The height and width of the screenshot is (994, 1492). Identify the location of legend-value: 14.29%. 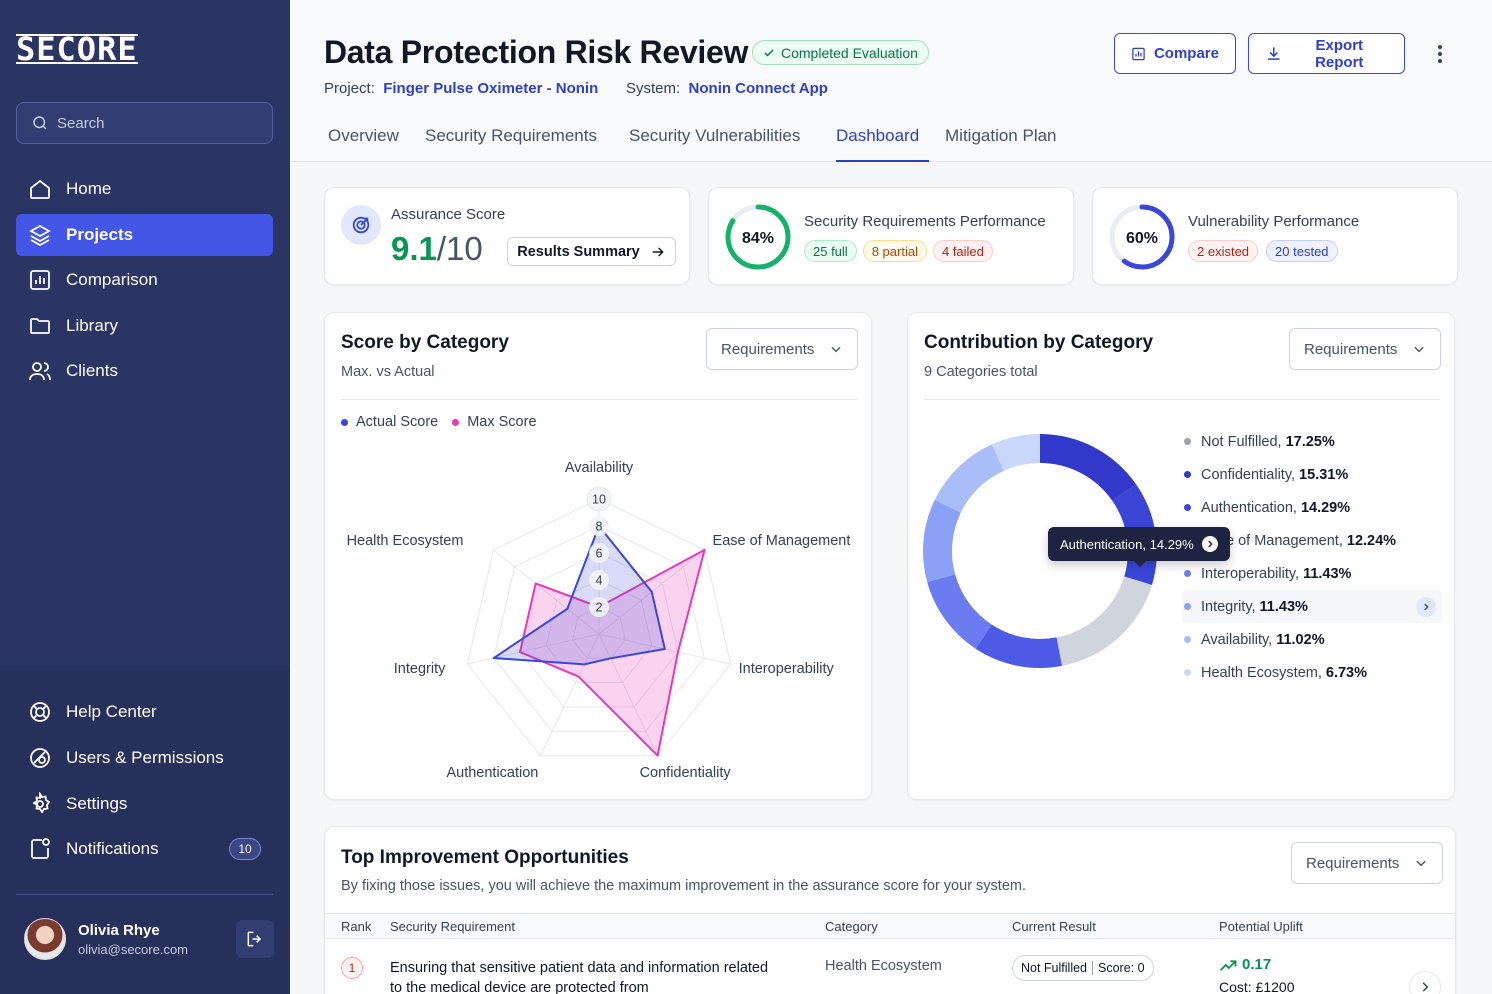
(1325, 507).